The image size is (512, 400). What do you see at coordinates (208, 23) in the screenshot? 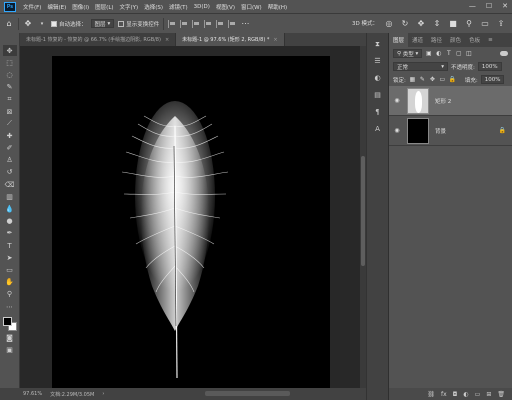
I see `align-top-icon` at bounding box center [208, 23].